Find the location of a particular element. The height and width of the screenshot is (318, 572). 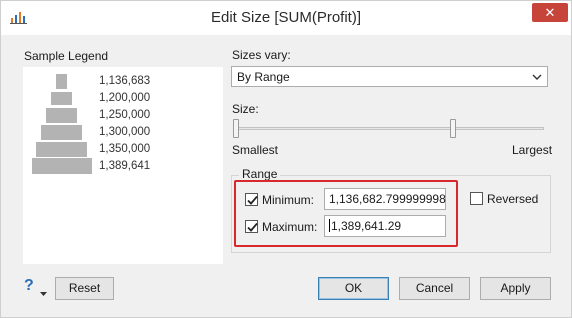

minimum-checkbox is located at coordinates (251, 199).